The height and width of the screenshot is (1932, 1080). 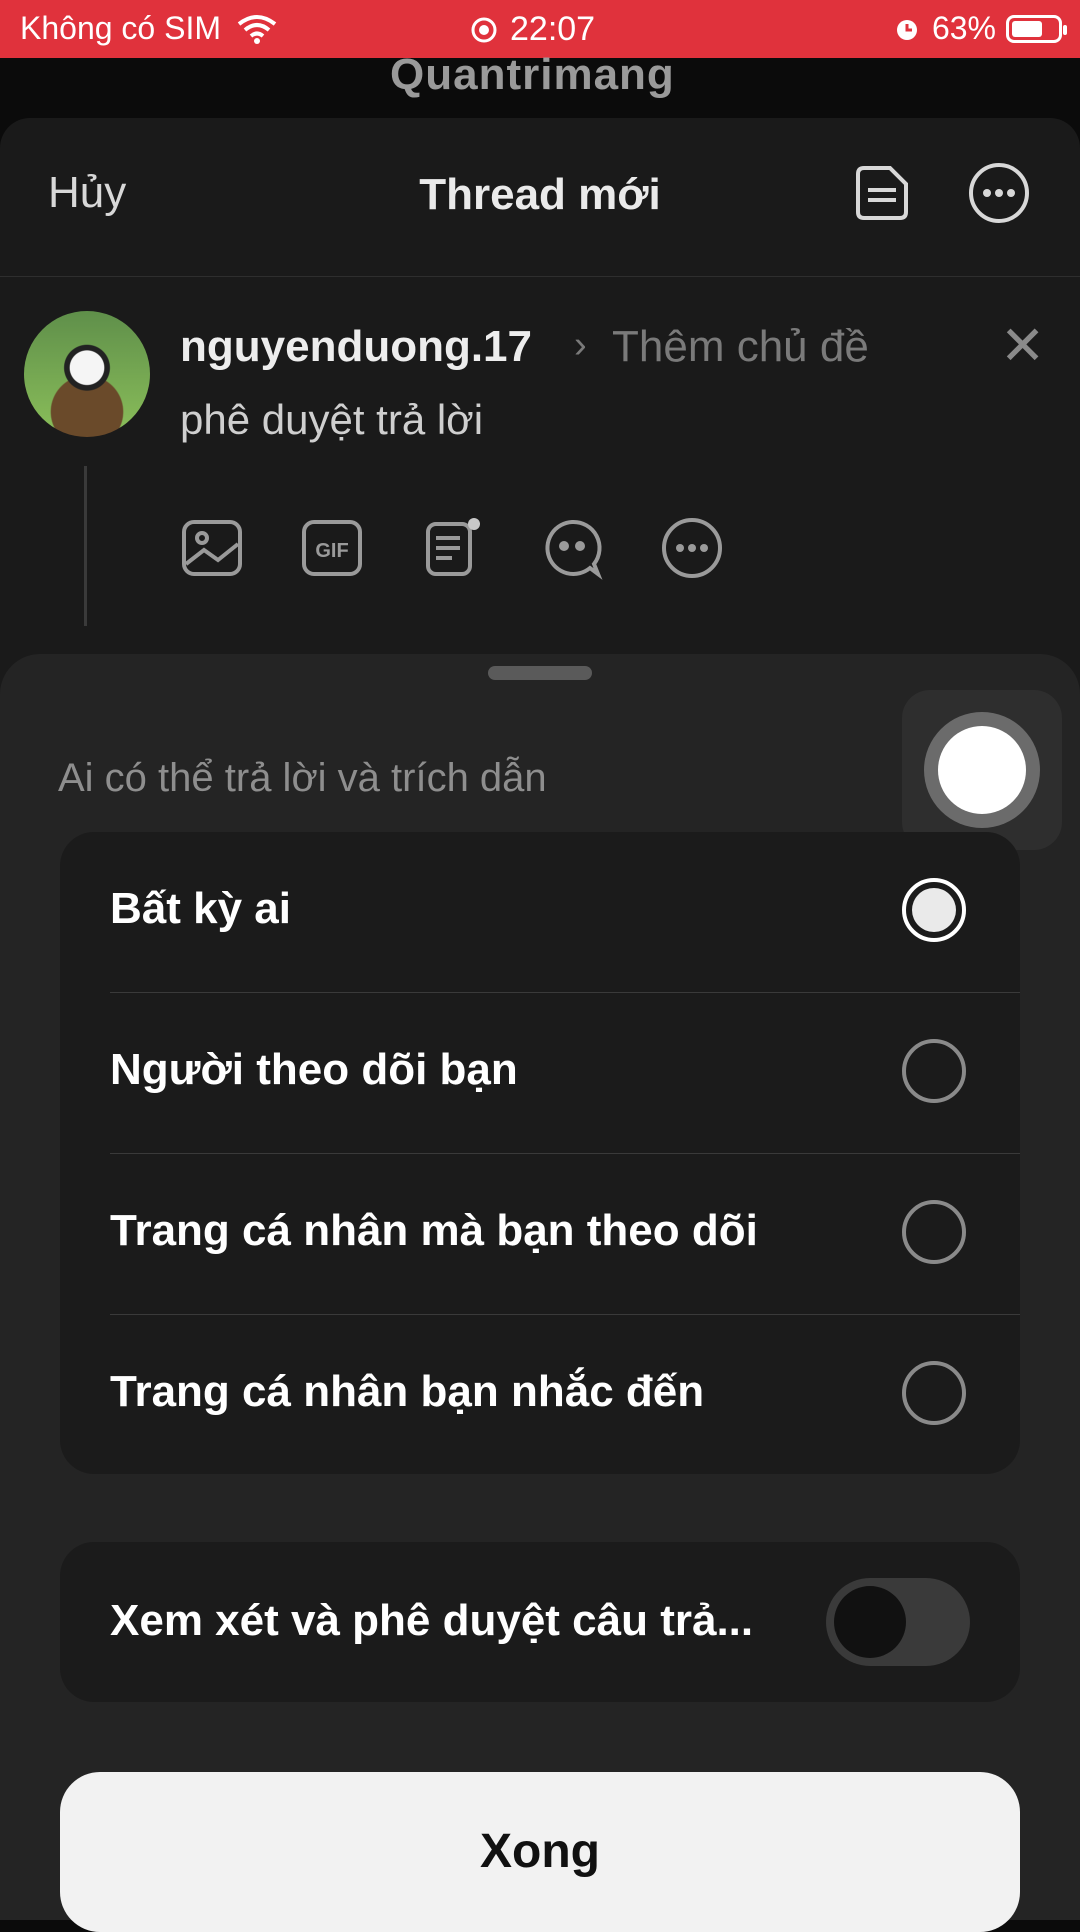 What do you see at coordinates (898, 1622) in the screenshot?
I see `review-toggle` at bounding box center [898, 1622].